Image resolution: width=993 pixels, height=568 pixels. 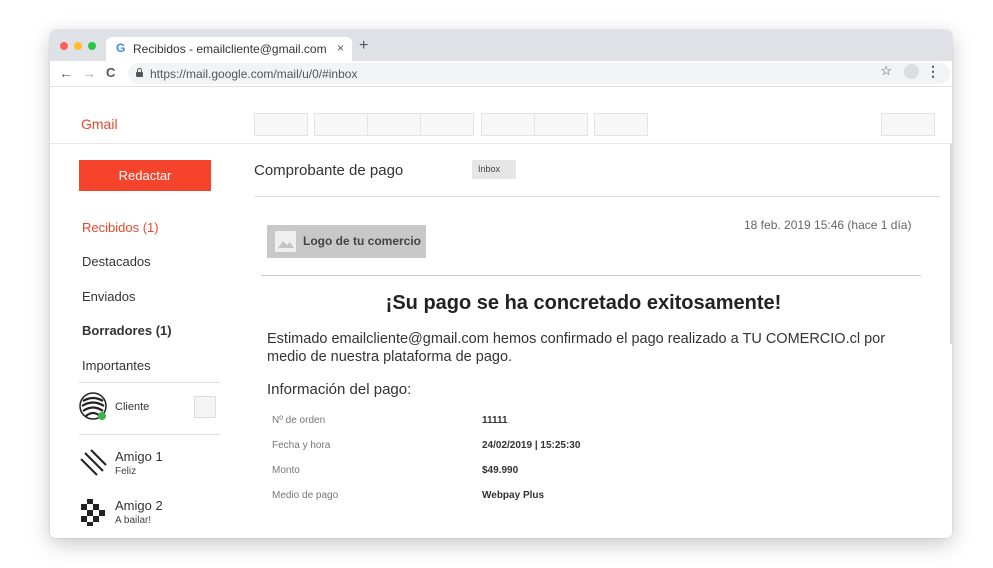 What do you see at coordinates (513, 495) in the screenshot?
I see `detail-value: Webpay Plus` at bounding box center [513, 495].